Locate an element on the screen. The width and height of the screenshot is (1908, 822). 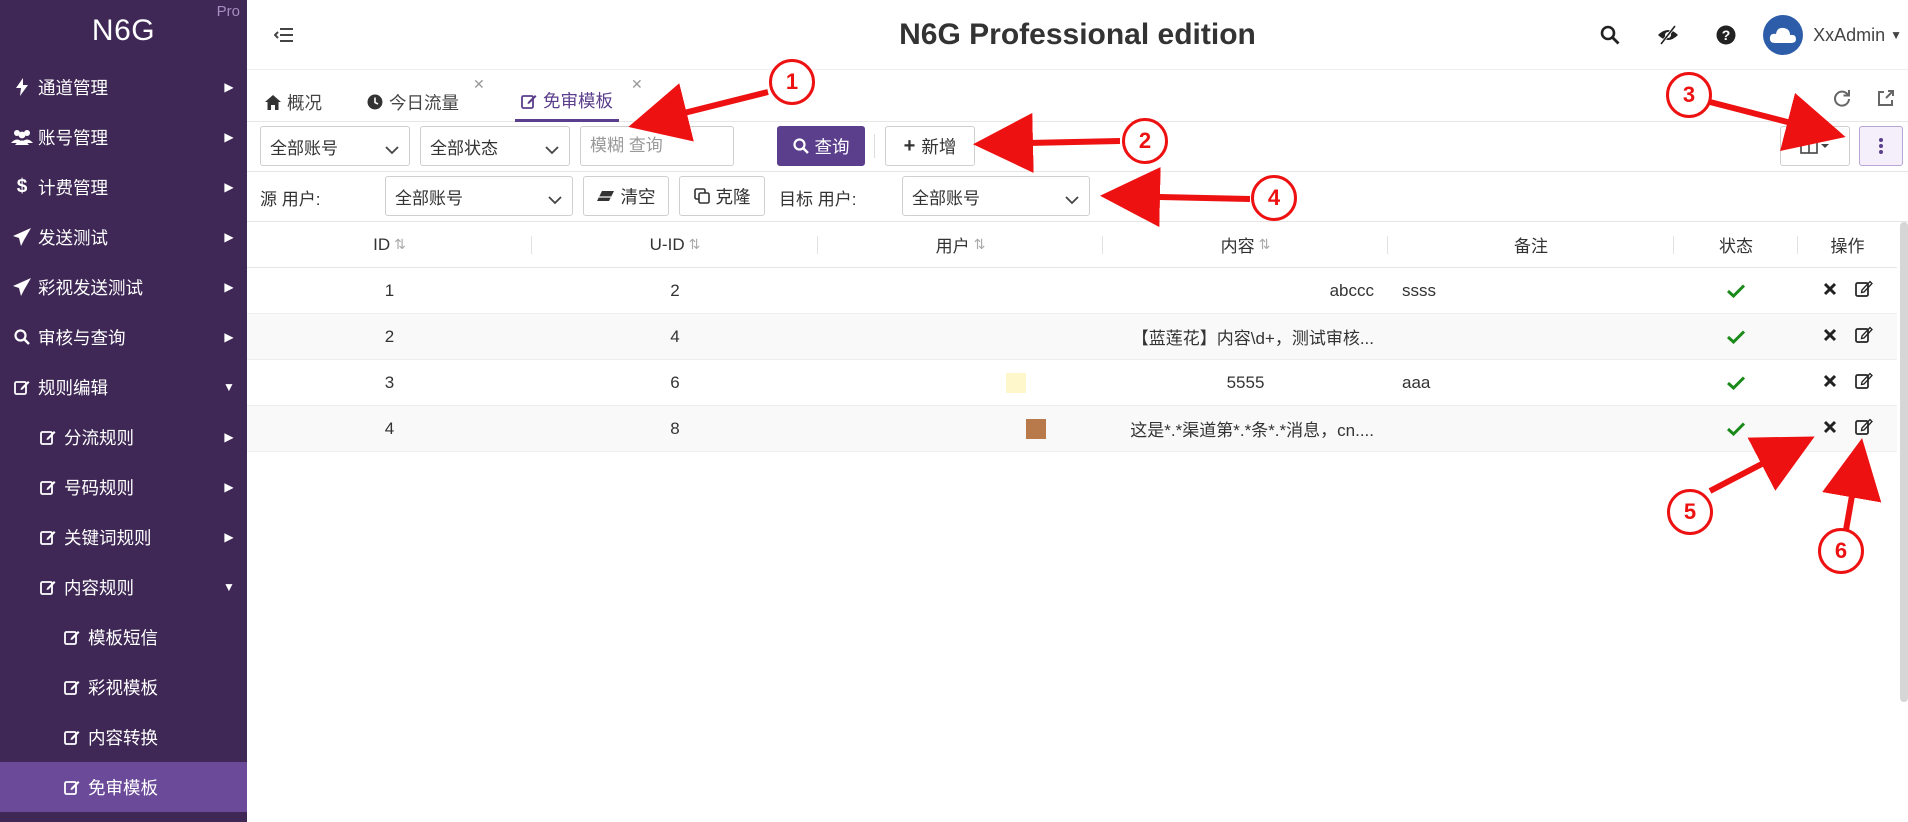
sidebar-item-content-rule: 内容规则 ▼ is located at coordinates (123, 587).